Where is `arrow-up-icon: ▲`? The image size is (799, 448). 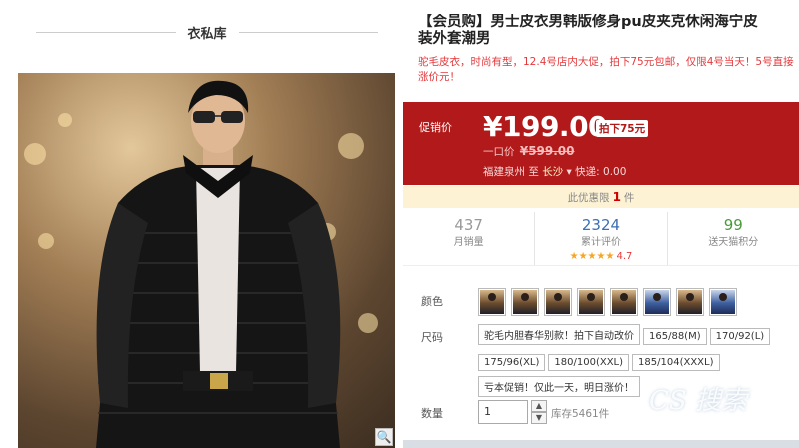 arrow-up-icon: ▲ is located at coordinates (539, 406).